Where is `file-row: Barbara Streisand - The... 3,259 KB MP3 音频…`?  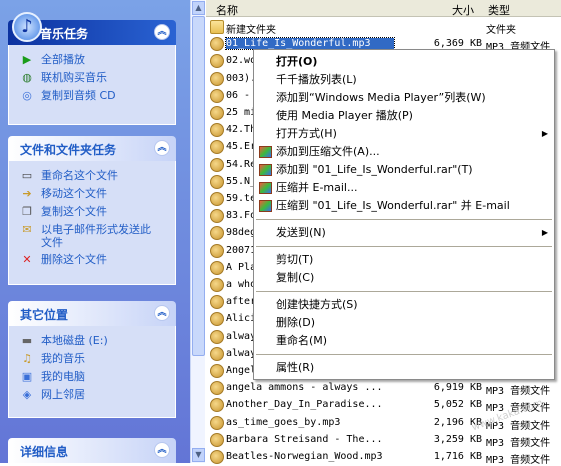
file-row: Barbara Streisand - The... 3,259 KB MP3 音频… is located at coordinates (383, 440).